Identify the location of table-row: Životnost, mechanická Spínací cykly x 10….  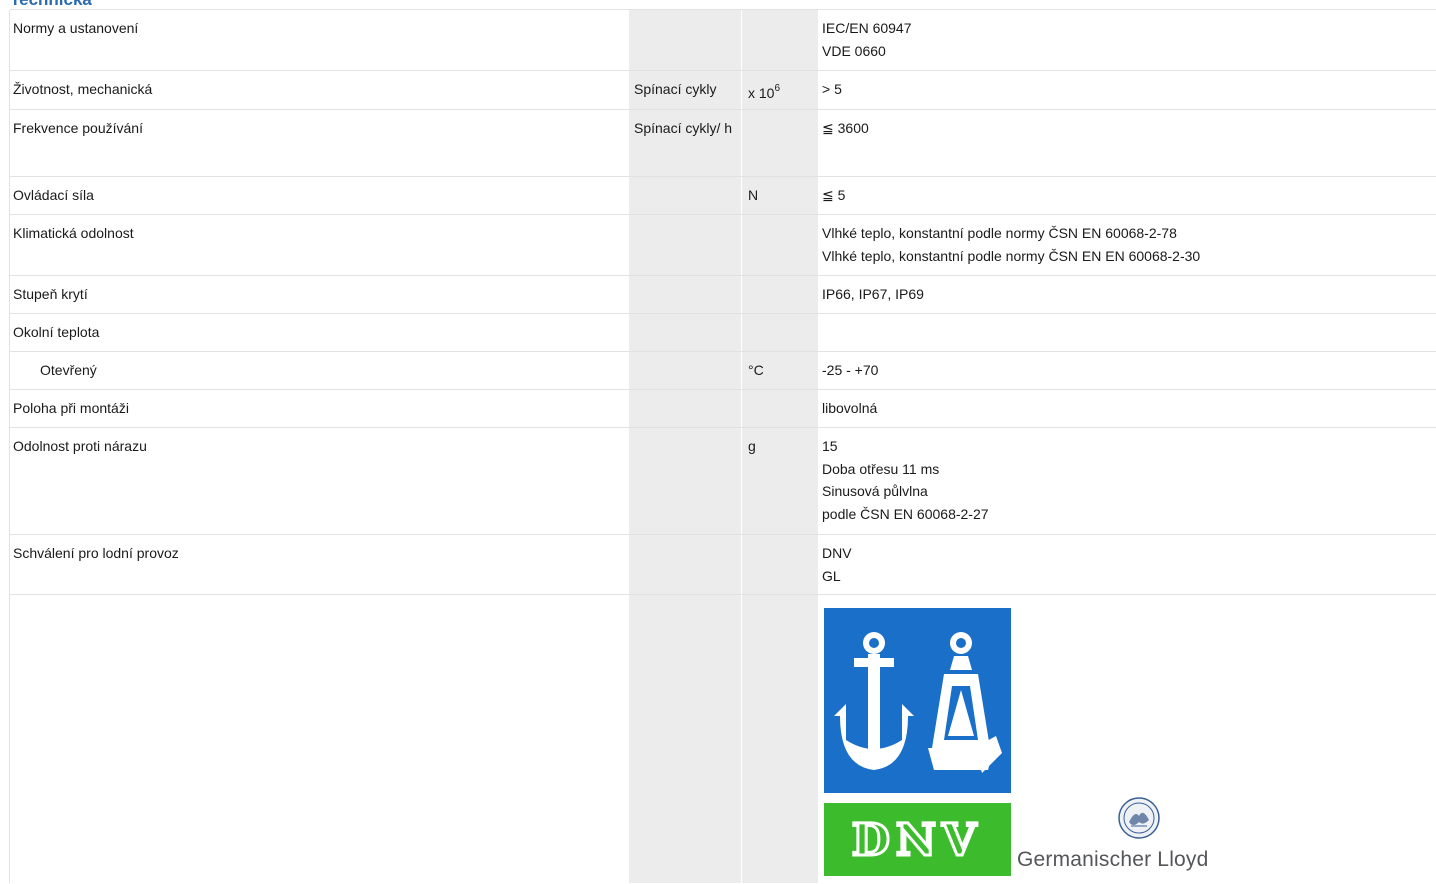
(723, 90).